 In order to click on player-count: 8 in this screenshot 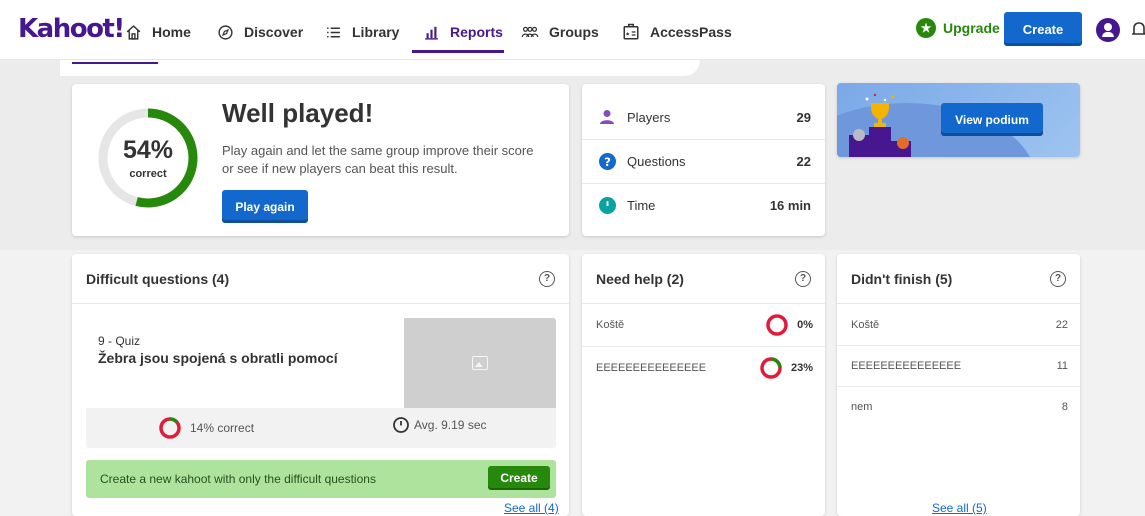, I will do `click(1064, 407)`.